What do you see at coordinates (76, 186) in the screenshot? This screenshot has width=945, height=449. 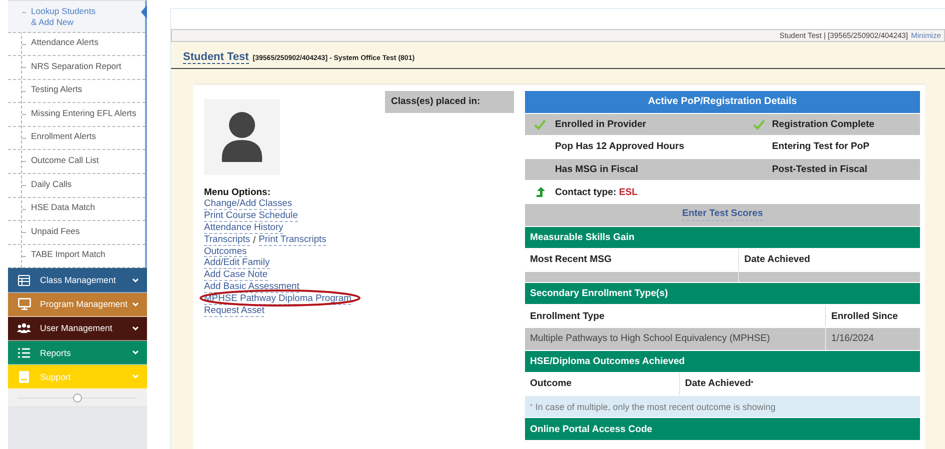 I see `sidebar-item: Daily Calls` at bounding box center [76, 186].